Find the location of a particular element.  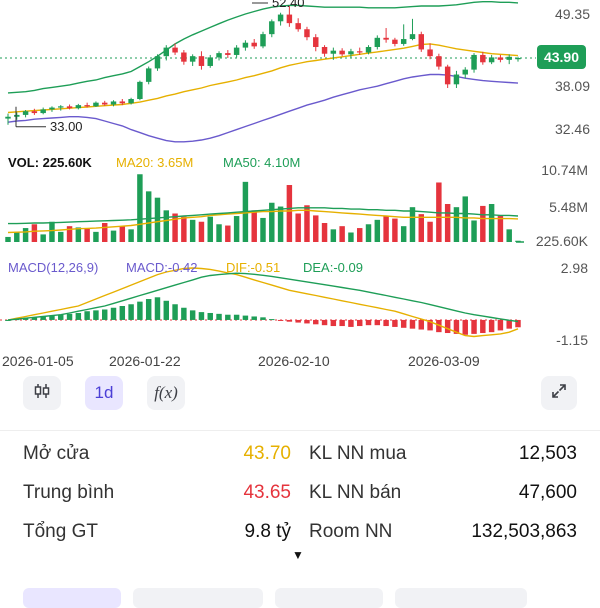

high-price-label: 52.40 is located at coordinates (288, 5).